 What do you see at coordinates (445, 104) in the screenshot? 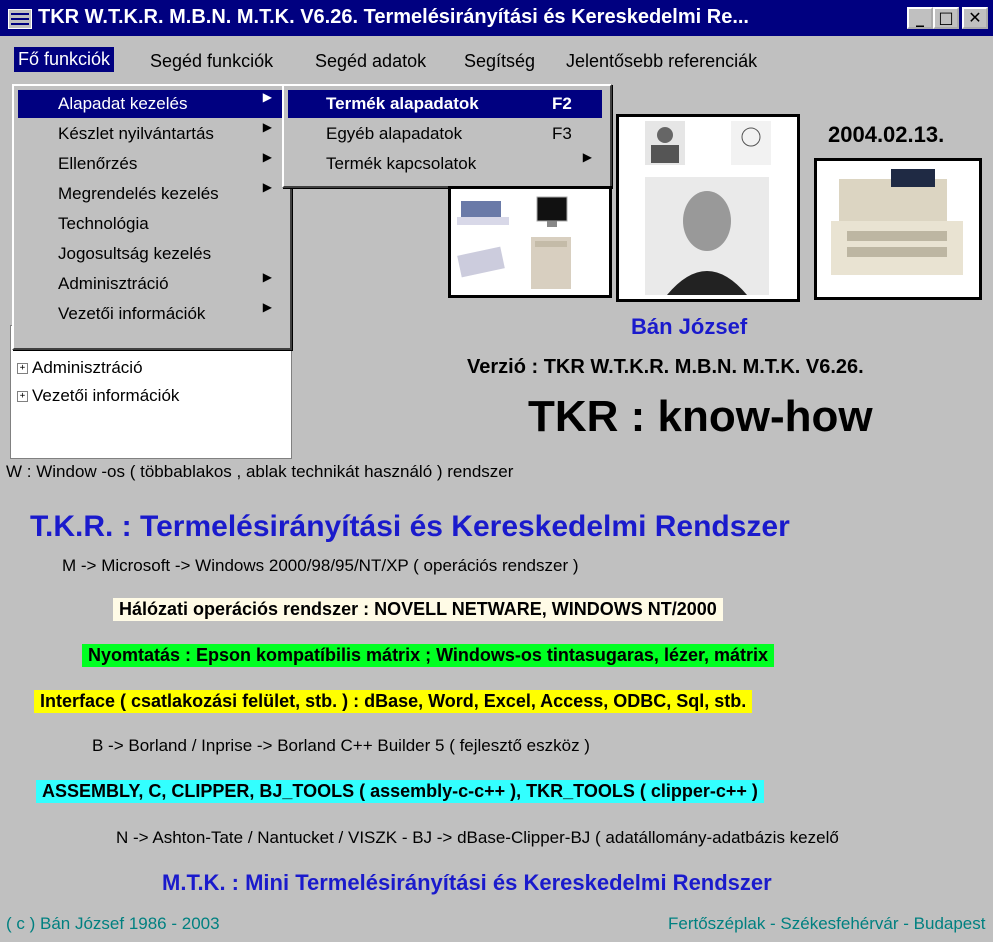
I see `menu-item-termek-alapadatok: Termék alapadatok F2` at bounding box center [445, 104].